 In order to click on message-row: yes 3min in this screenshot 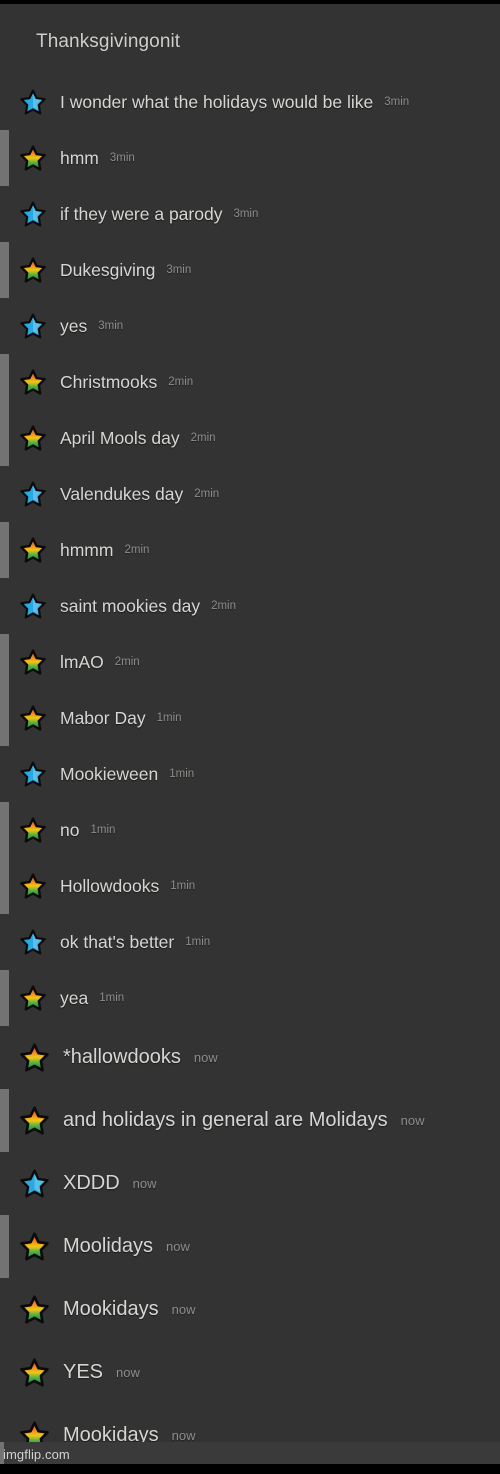, I will do `click(250, 326)`.